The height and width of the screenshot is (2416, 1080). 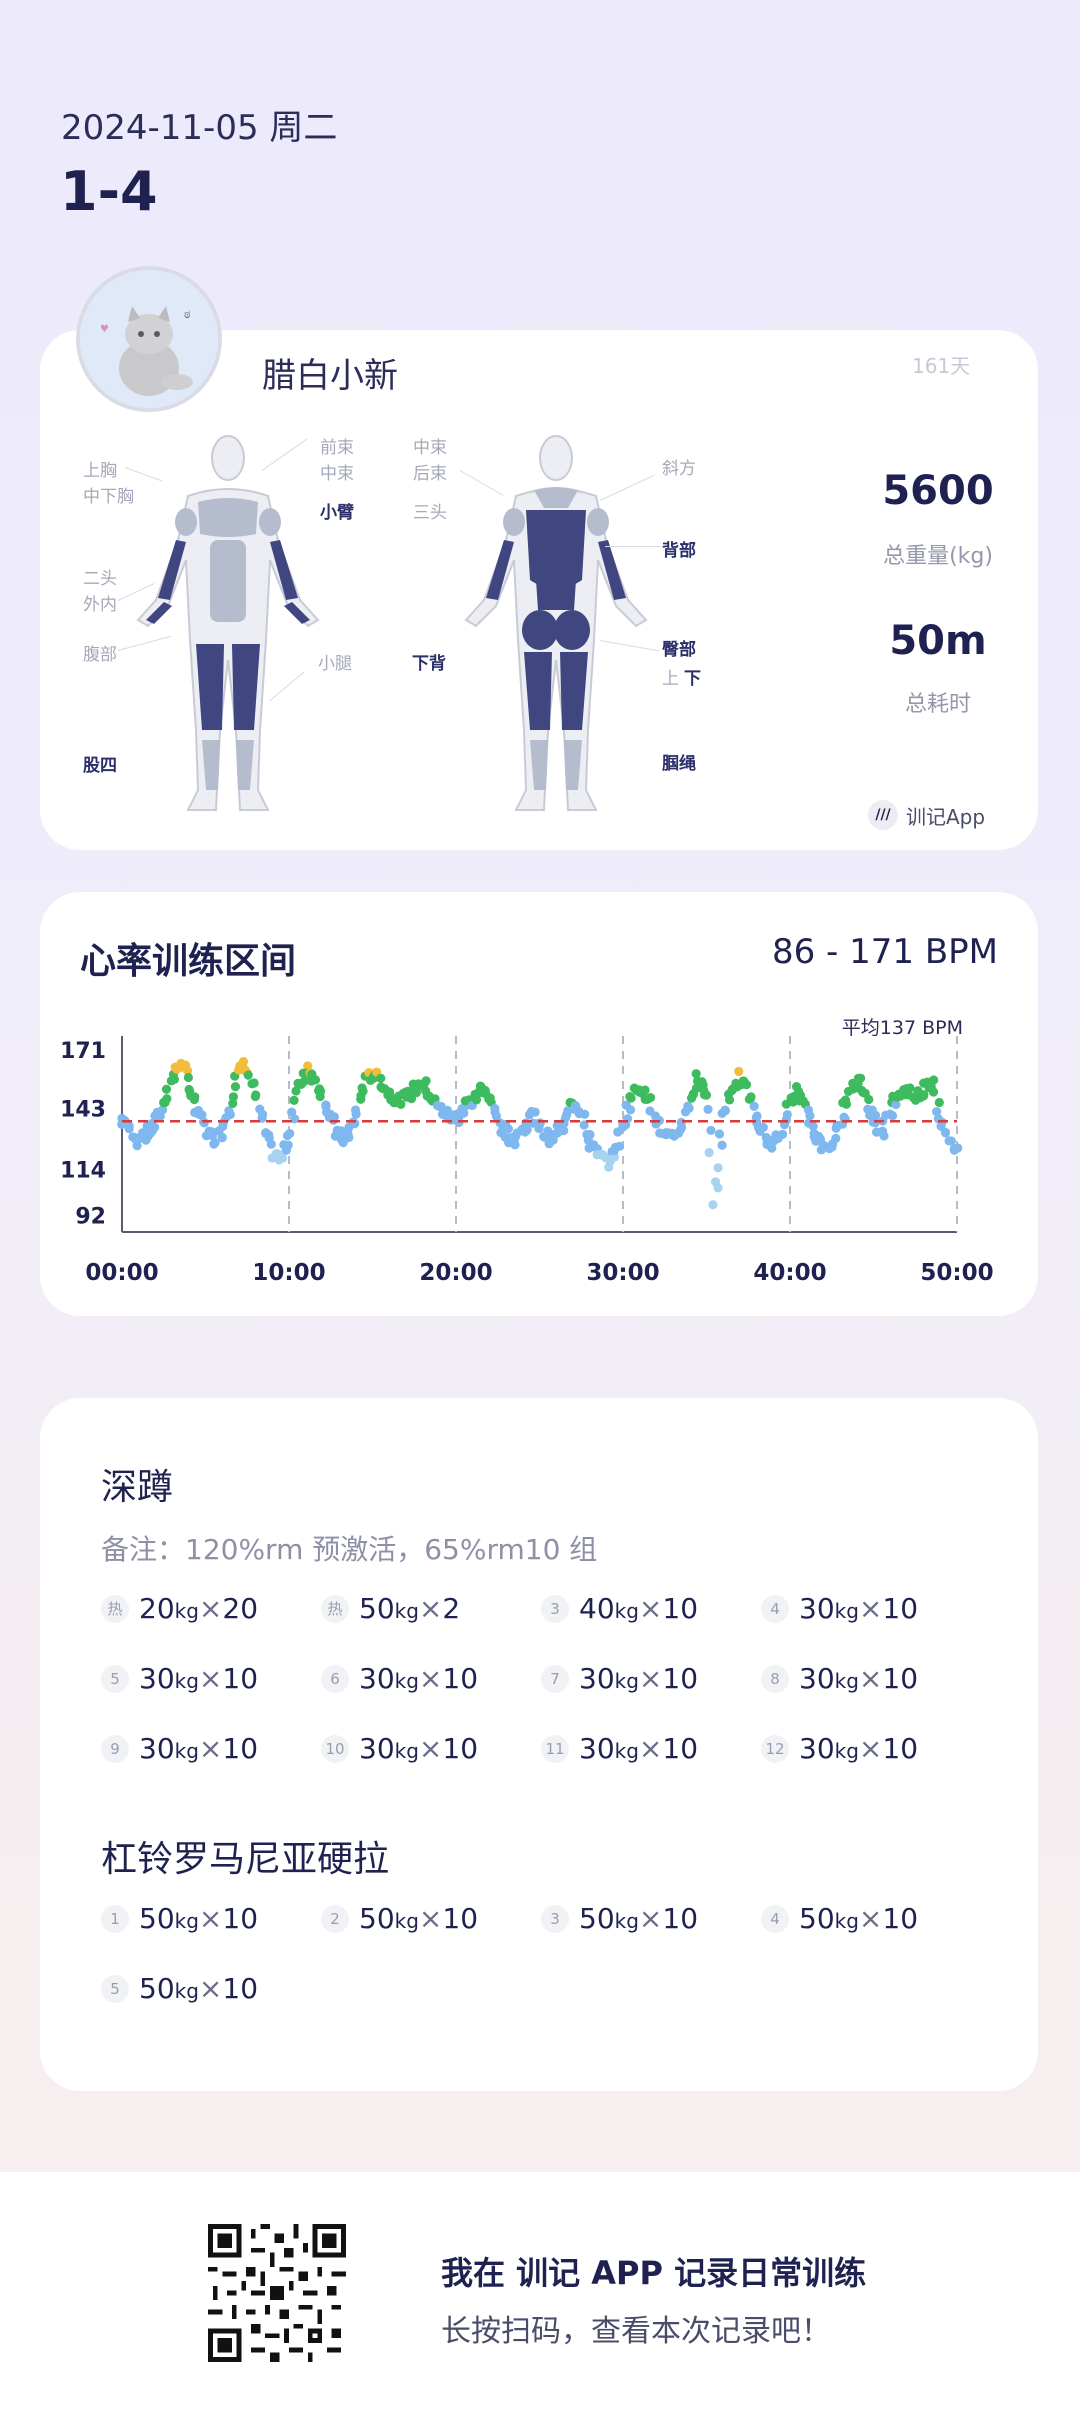 What do you see at coordinates (121, 1273) in the screenshot?
I see `x-tick-label: 00:00` at bounding box center [121, 1273].